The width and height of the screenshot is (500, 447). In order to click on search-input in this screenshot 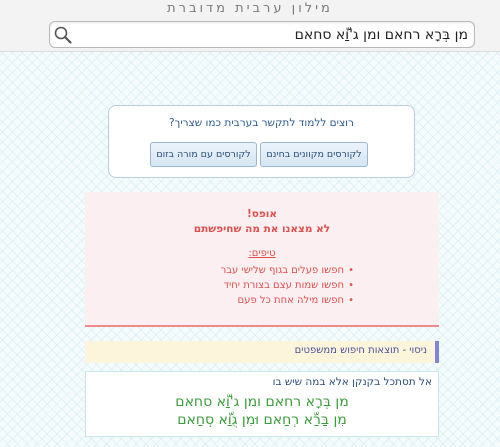, I will do `click(274, 34)`.